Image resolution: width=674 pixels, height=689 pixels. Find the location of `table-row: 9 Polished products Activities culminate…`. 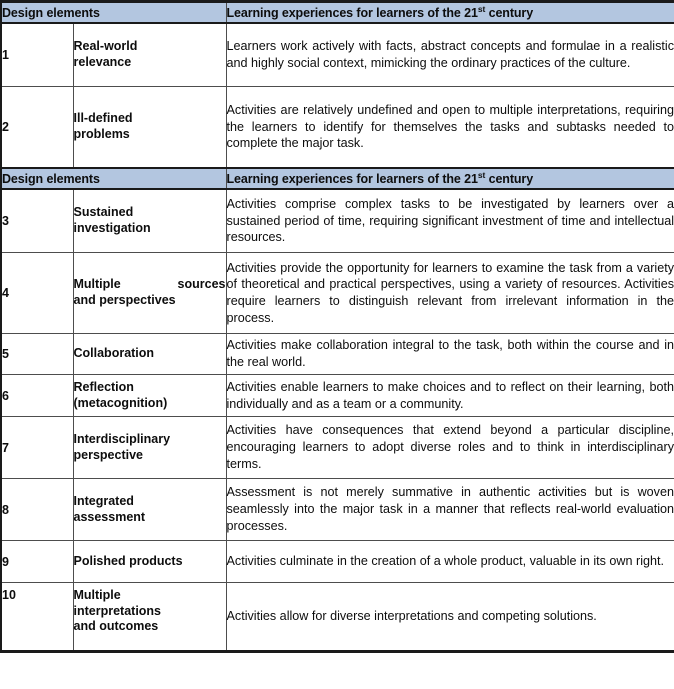

table-row: 9 Polished products Activities culminate… is located at coordinates (337, 561).